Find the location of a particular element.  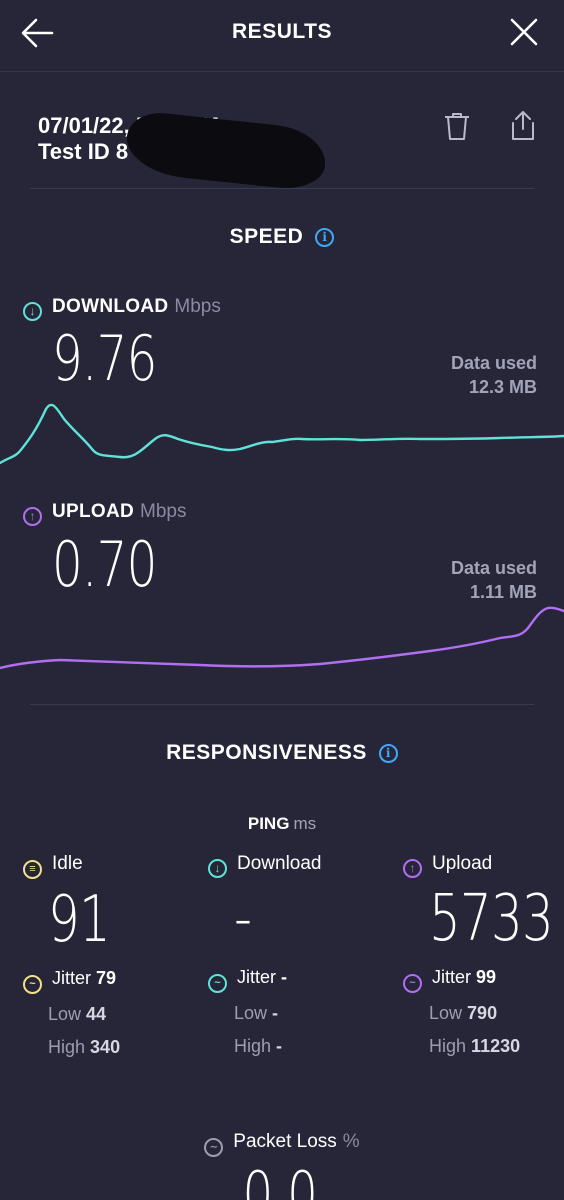

close-button is located at coordinates (524, 32).